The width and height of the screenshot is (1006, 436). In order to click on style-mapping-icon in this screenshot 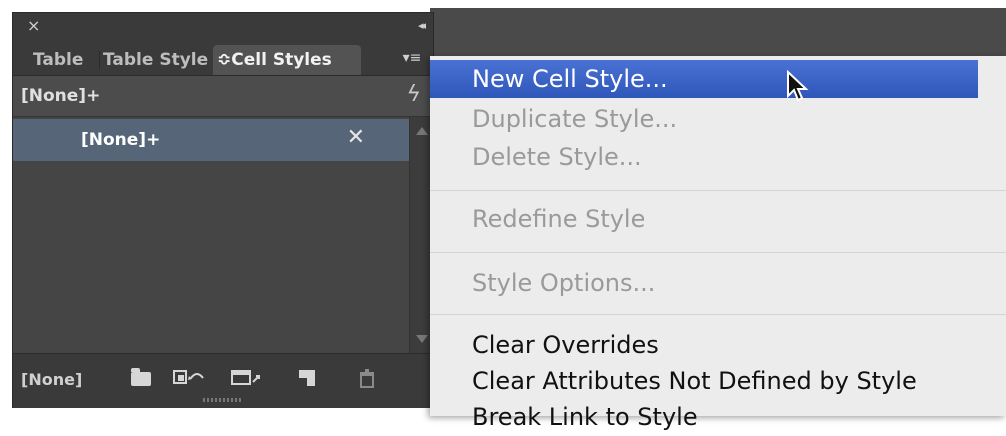, I will do `click(189, 378)`.